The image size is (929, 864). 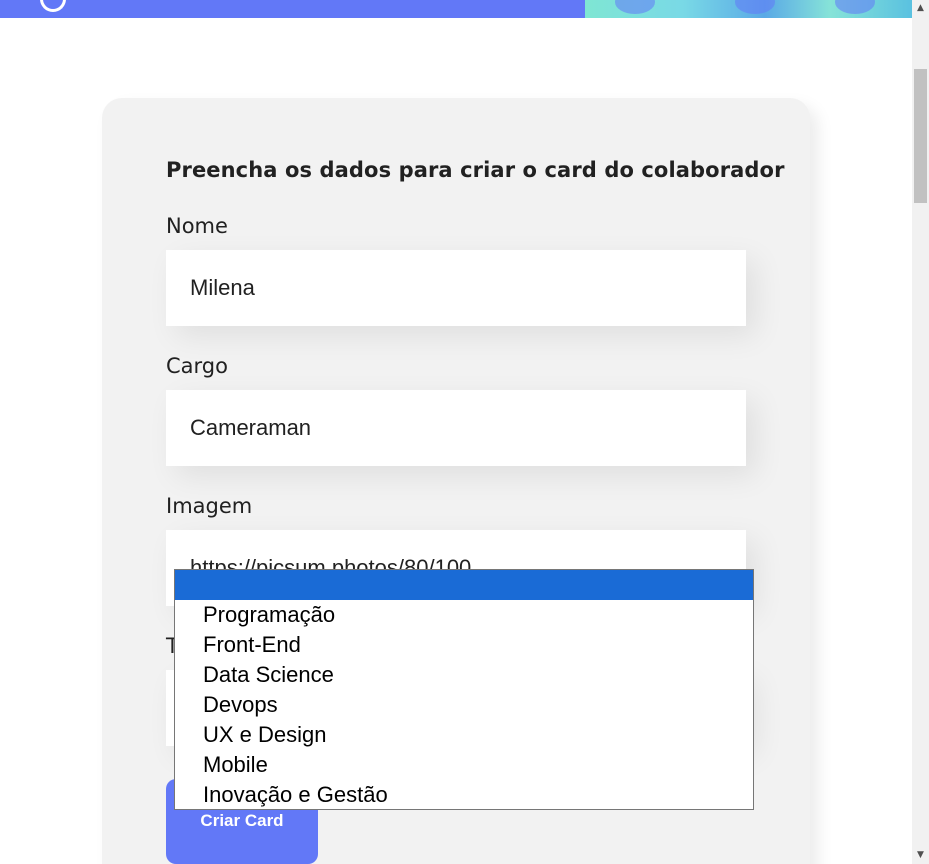 What do you see at coordinates (920, 432) in the screenshot?
I see `vertical-scrollbar: ▲ ▼` at bounding box center [920, 432].